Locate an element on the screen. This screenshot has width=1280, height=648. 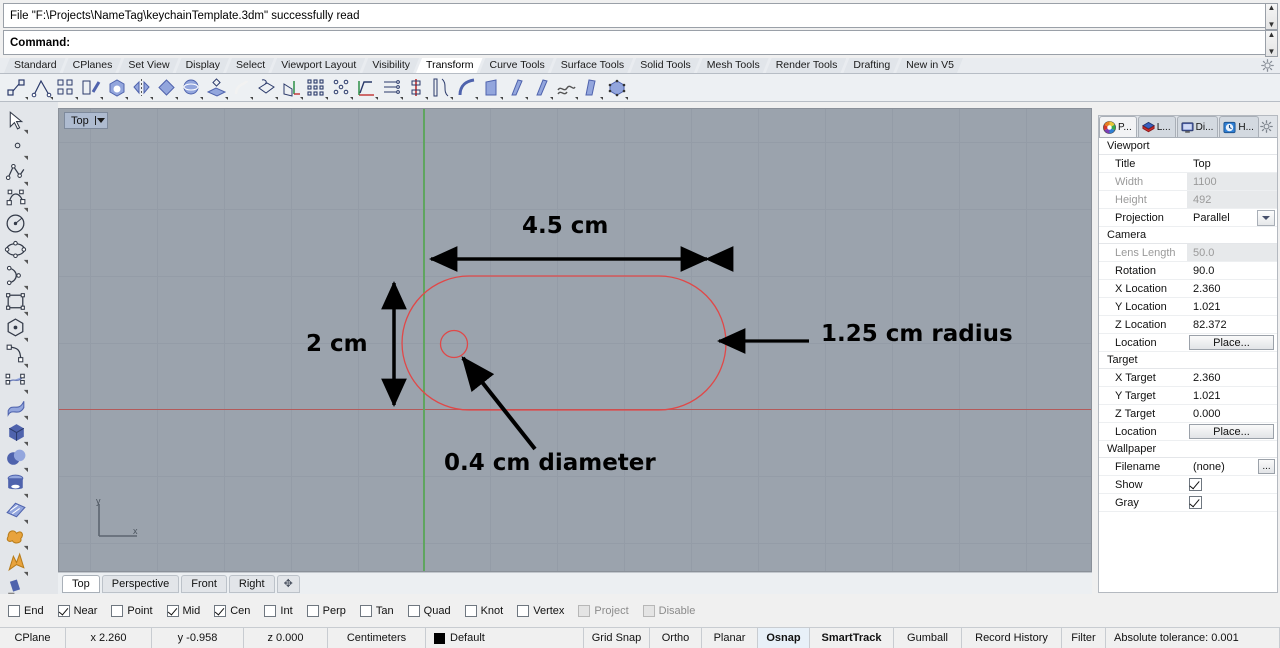
command-history-scrollbar: ▲ ▼ is located at coordinates (1271, 16).